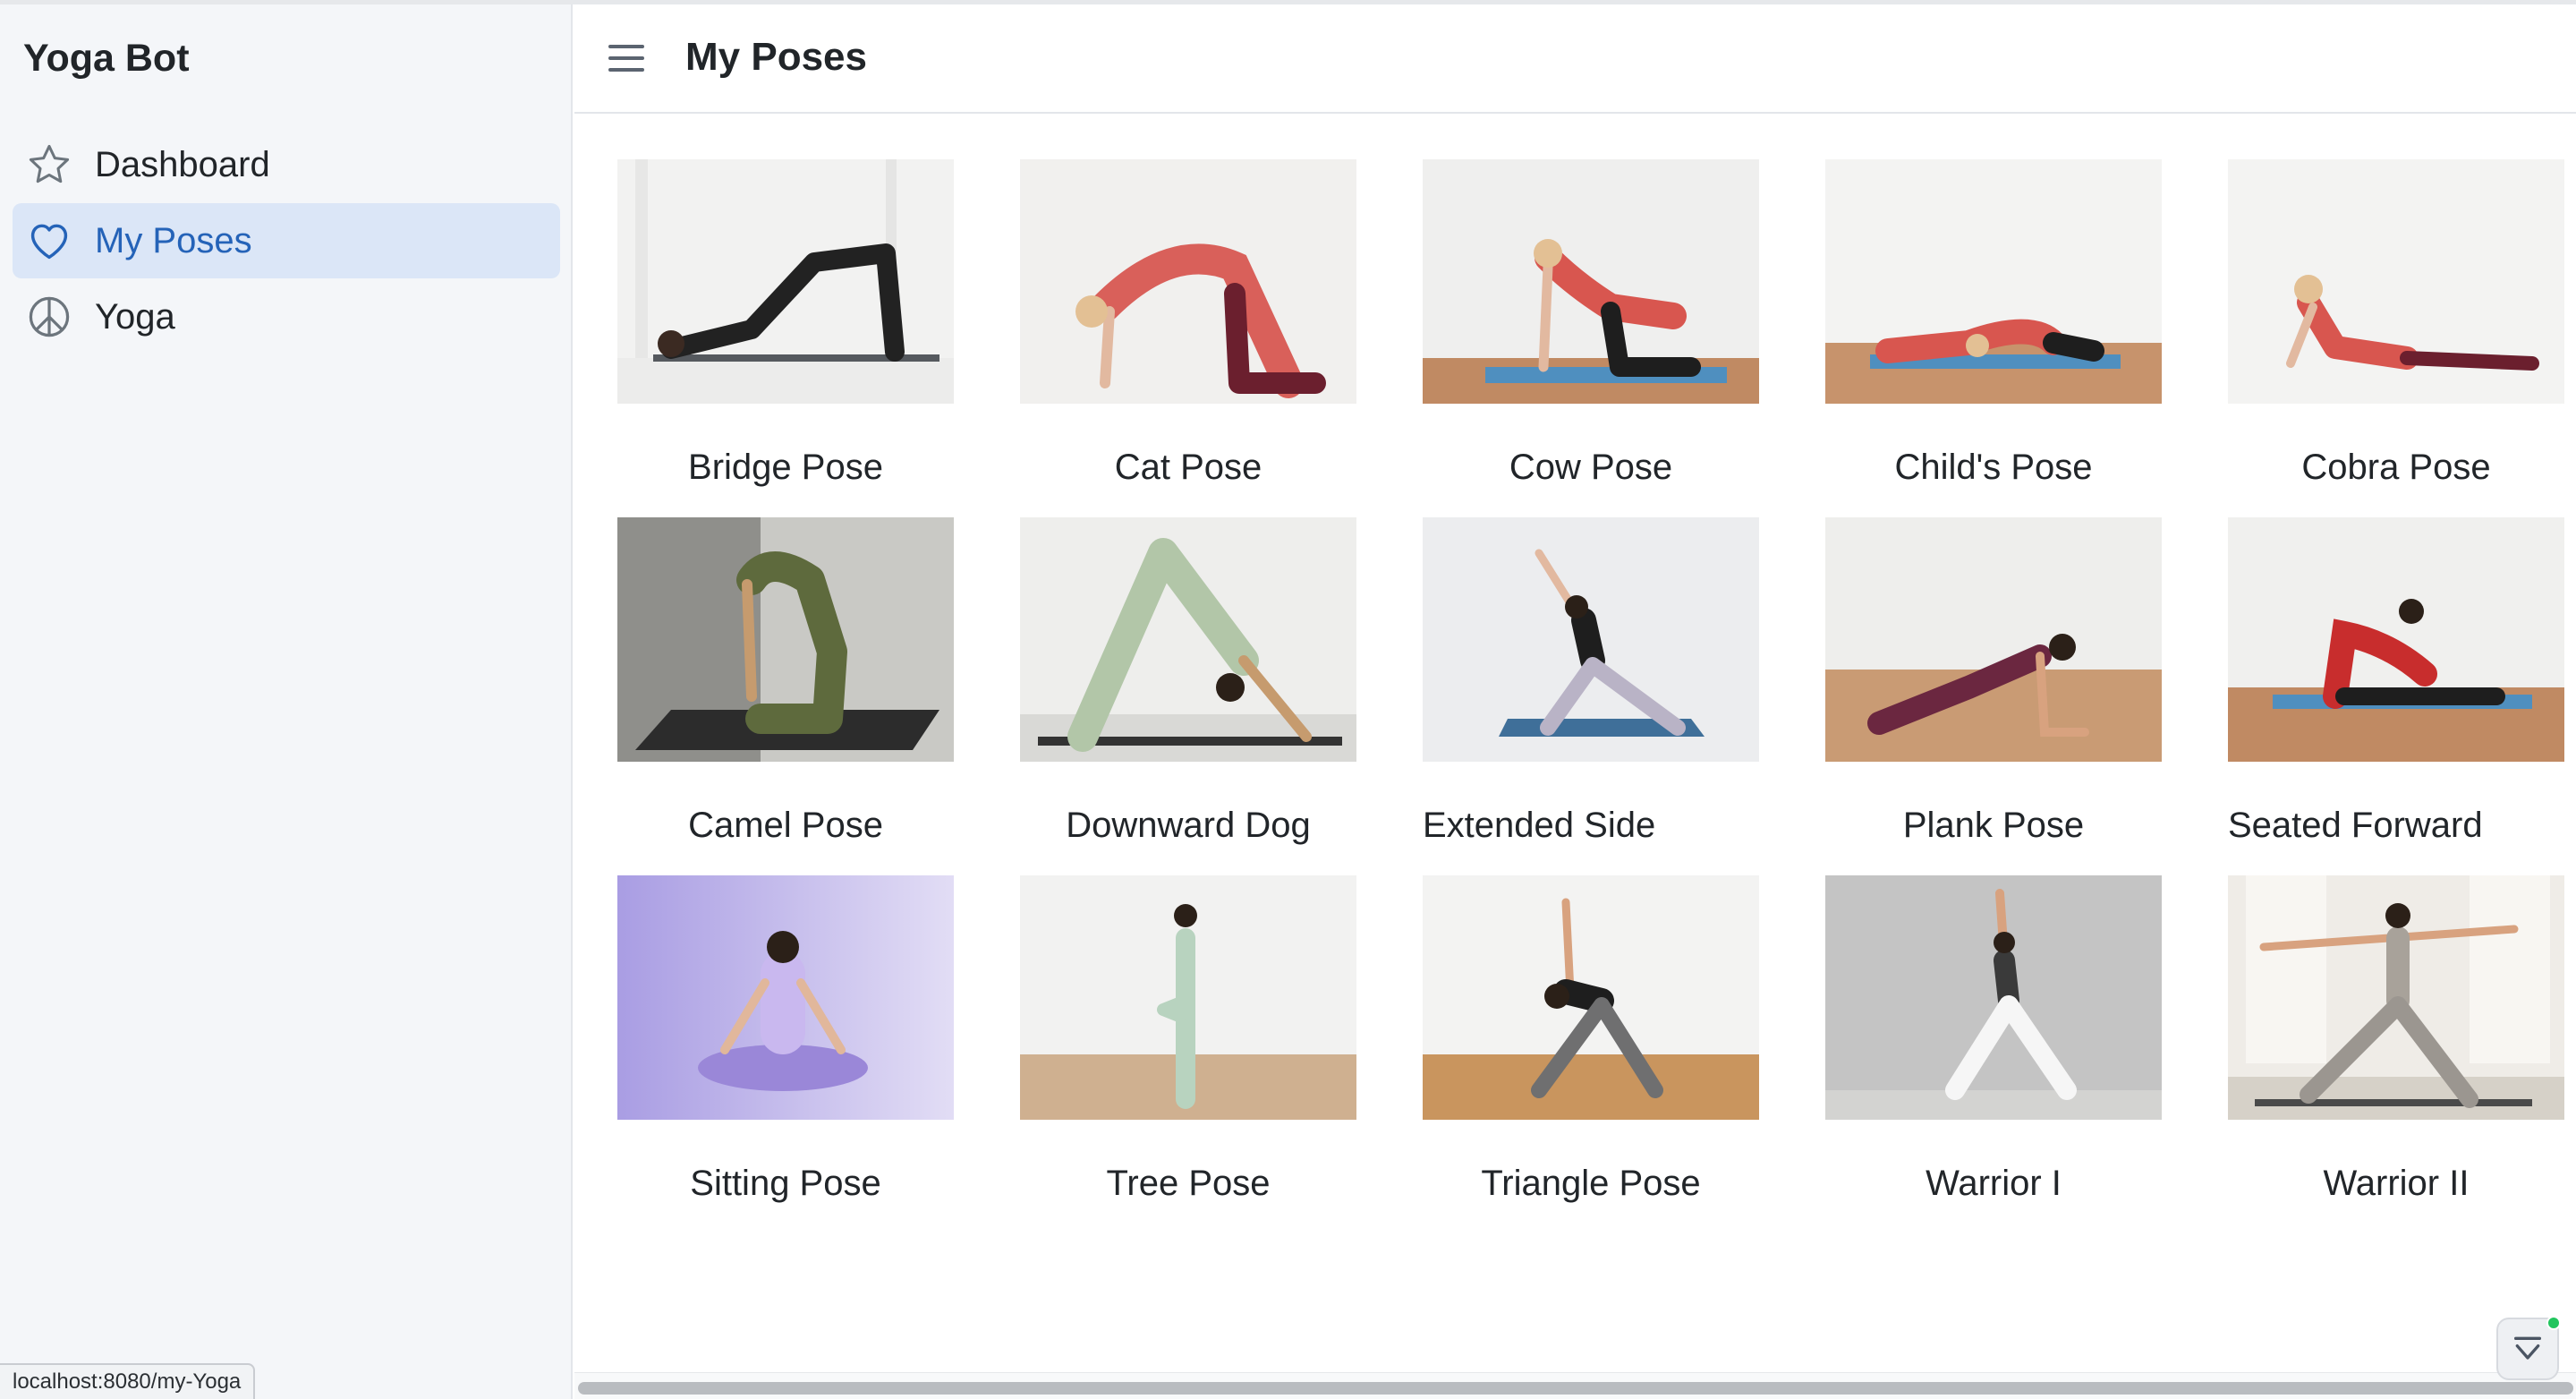  Describe the element at coordinates (173, 240) in the screenshot. I see `sidebar-item-label: My Poses` at that location.